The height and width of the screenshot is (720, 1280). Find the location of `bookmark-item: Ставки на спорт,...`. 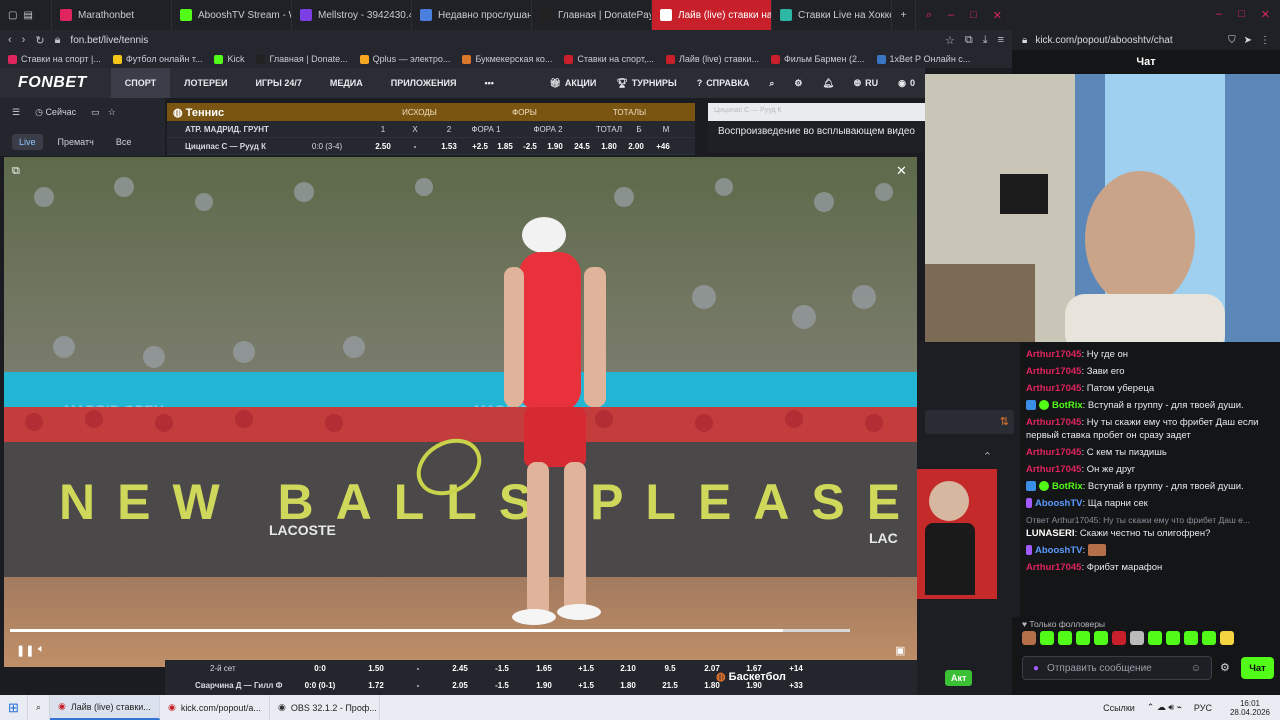

bookmark-item: Ставки на спорт,... is located at coordinates (609, 59).